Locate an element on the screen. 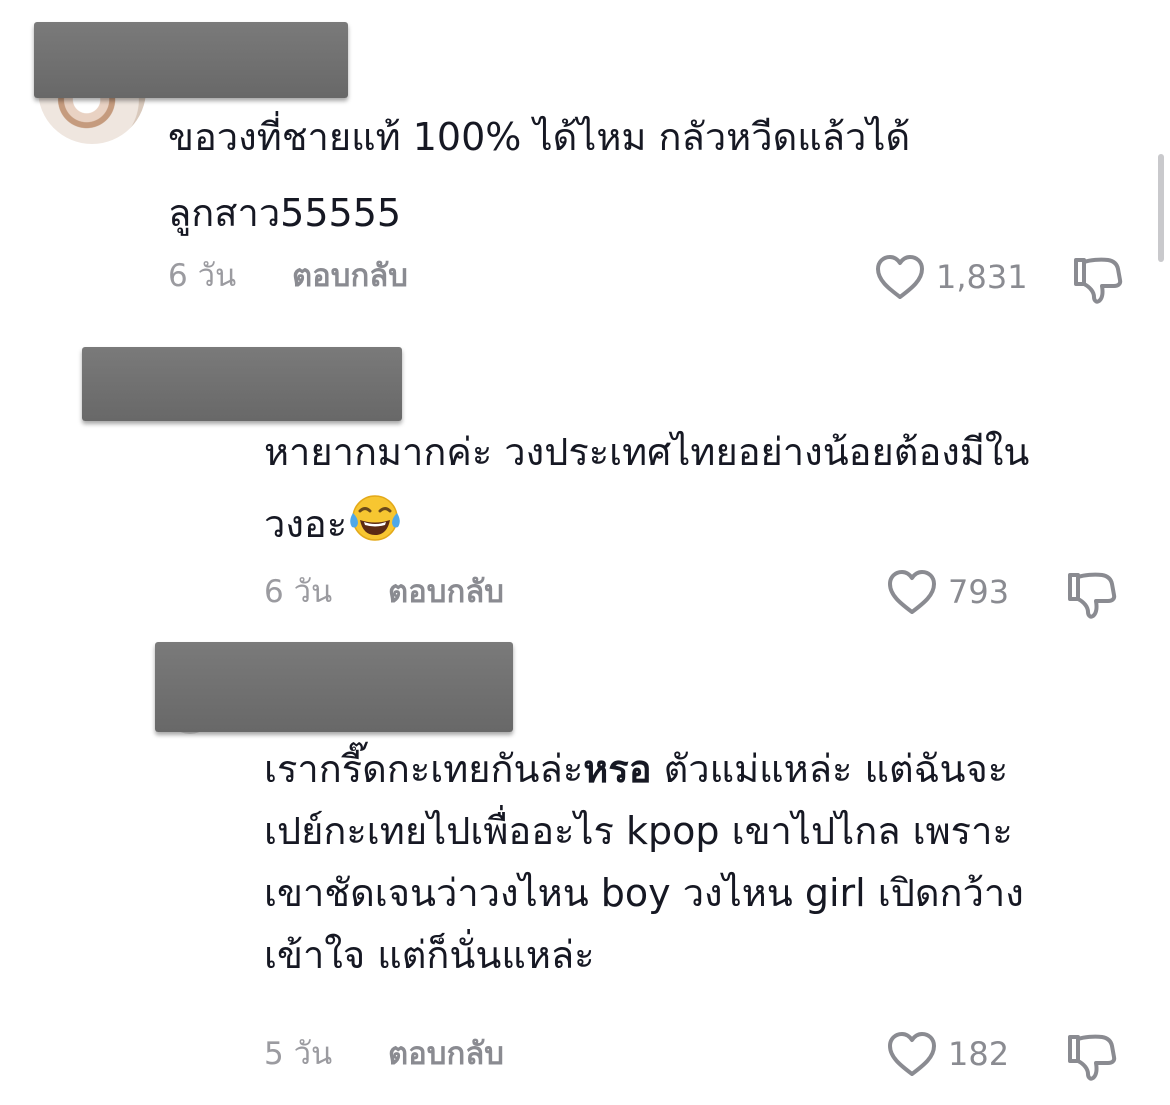  like-count: 182 is located at coordinates (979, 1054).